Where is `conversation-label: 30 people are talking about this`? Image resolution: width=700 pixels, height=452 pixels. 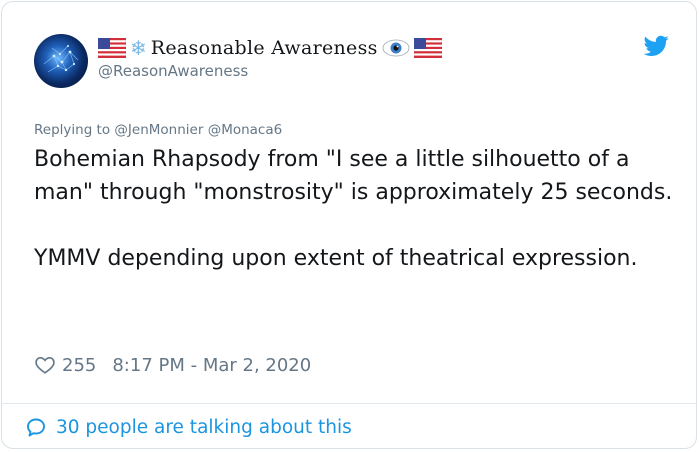
conversation-label: 30 people are talking about this is located at coordinates (204, 427).